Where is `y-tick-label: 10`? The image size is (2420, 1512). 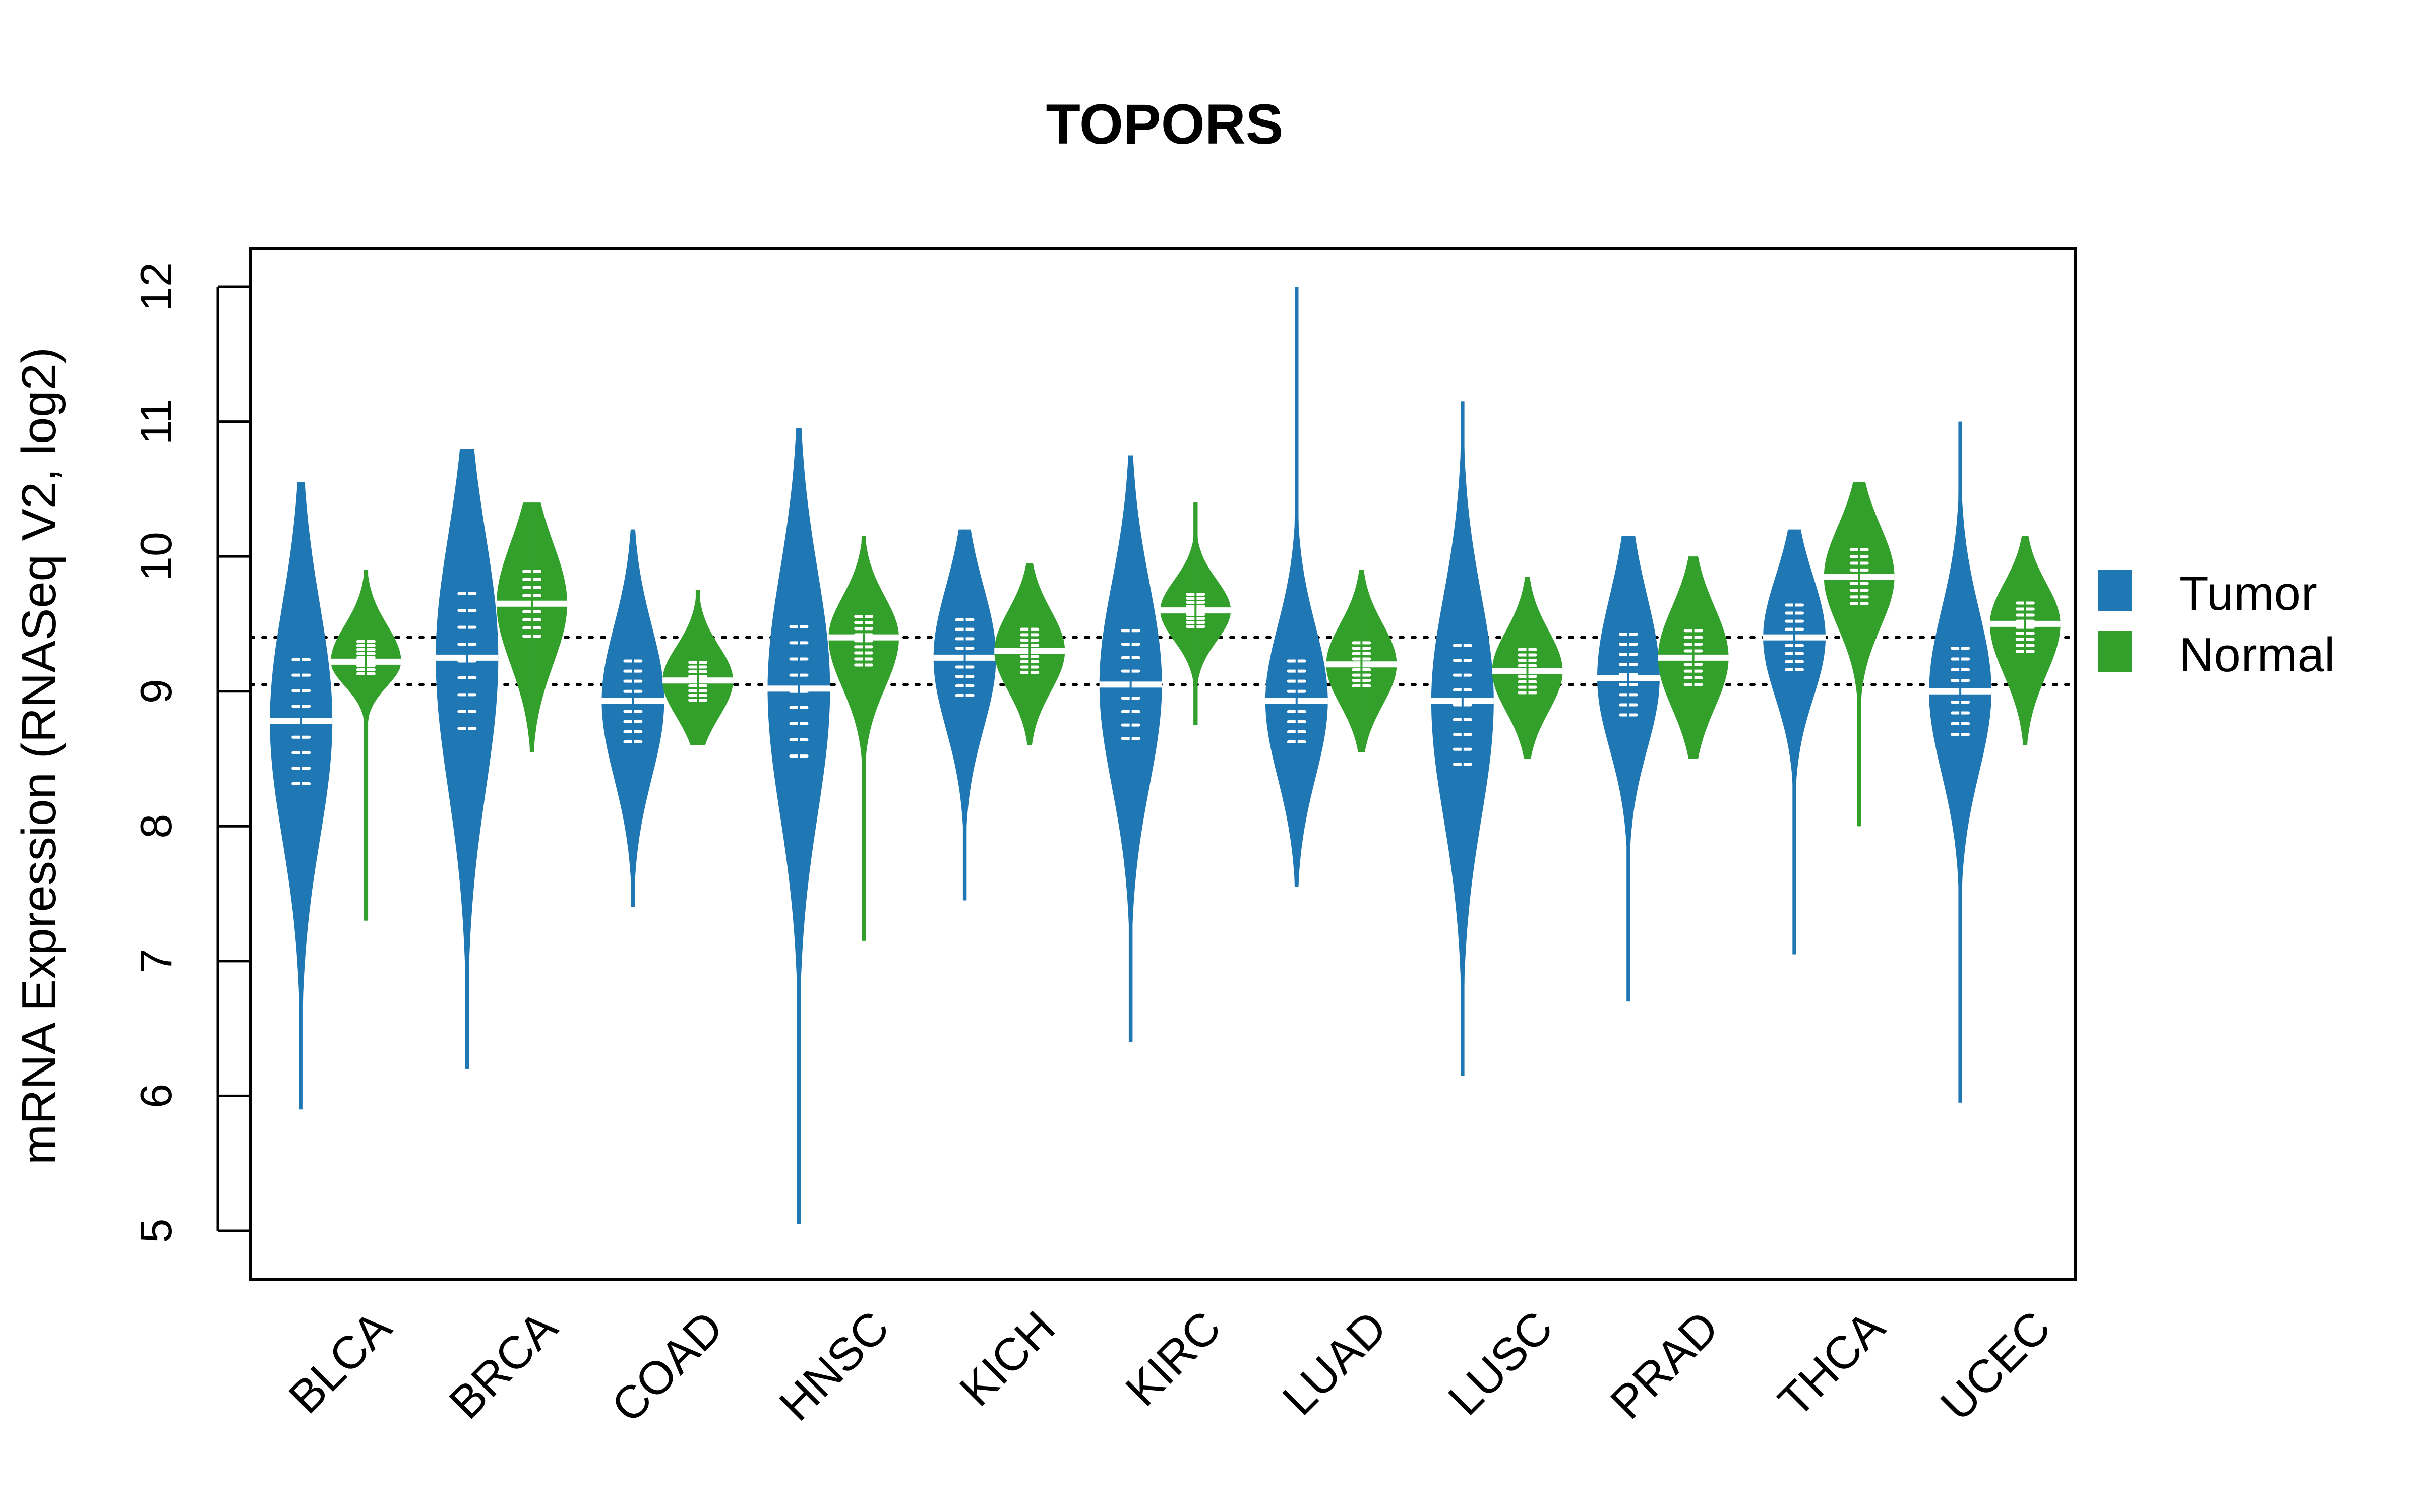 y-tick-label: 10 is located at coordinates (156, 556).